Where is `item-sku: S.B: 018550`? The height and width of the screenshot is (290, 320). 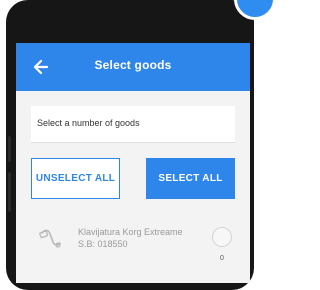 item-sku: S.B: 018550 is located at coordinates (103, 244).